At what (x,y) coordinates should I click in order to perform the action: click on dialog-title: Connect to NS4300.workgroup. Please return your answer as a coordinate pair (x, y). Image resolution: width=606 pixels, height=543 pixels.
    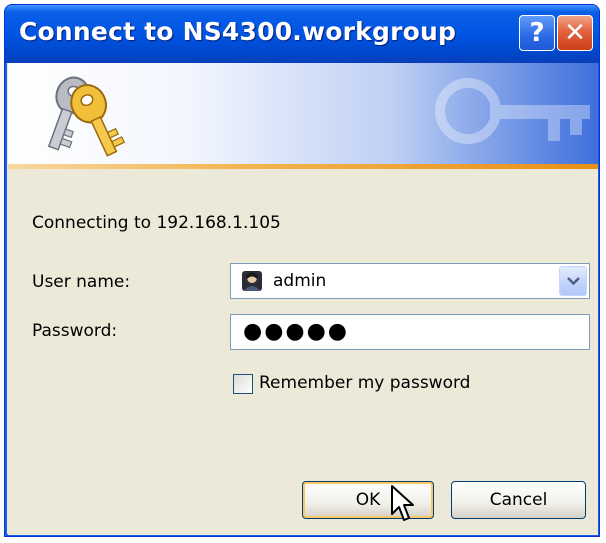
    Looking at the image, I should click on (238, 31).